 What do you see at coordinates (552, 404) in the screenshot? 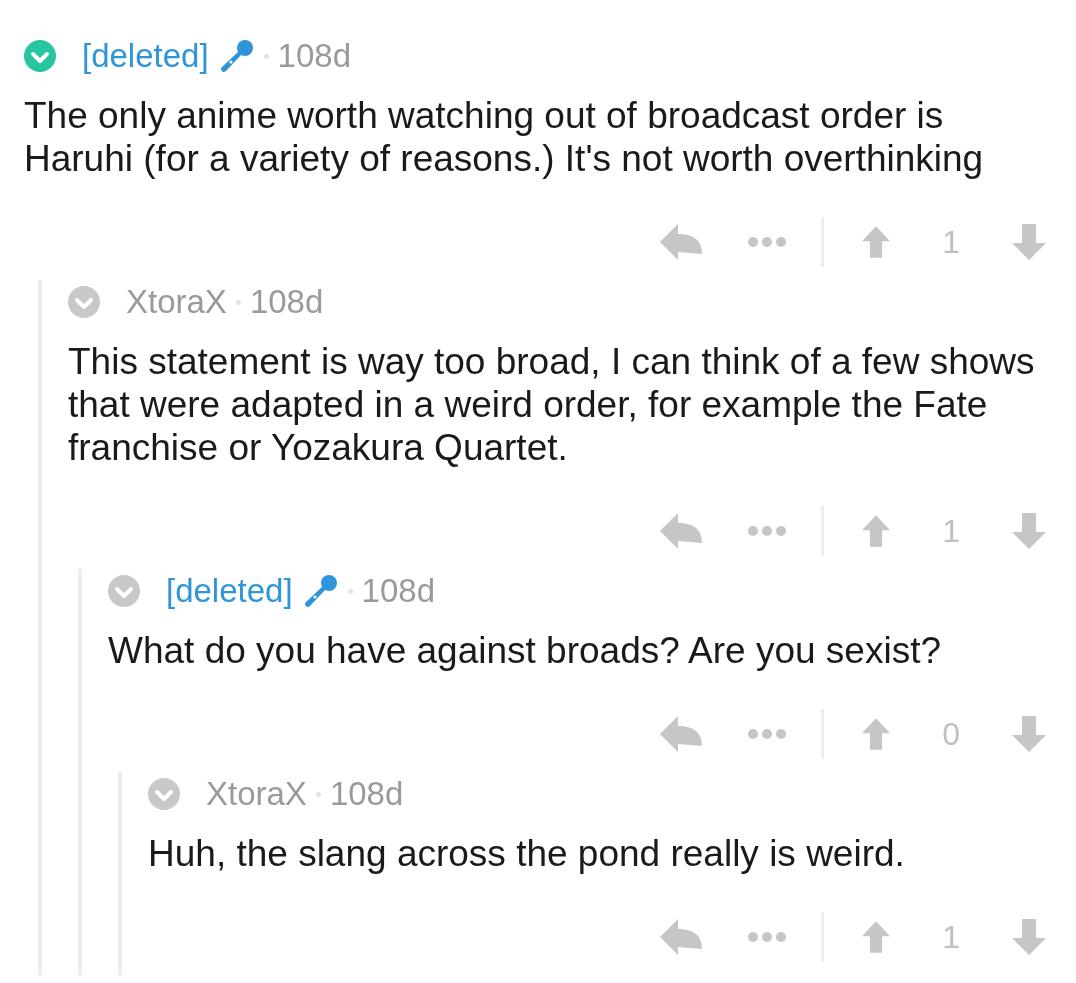
I see `comment-text: This statement is way too broad, I can think of a few shows that were adapted in a weird order, for example the Fate franchise or Yozakura Quartet.` at bounding box center [552, 404].